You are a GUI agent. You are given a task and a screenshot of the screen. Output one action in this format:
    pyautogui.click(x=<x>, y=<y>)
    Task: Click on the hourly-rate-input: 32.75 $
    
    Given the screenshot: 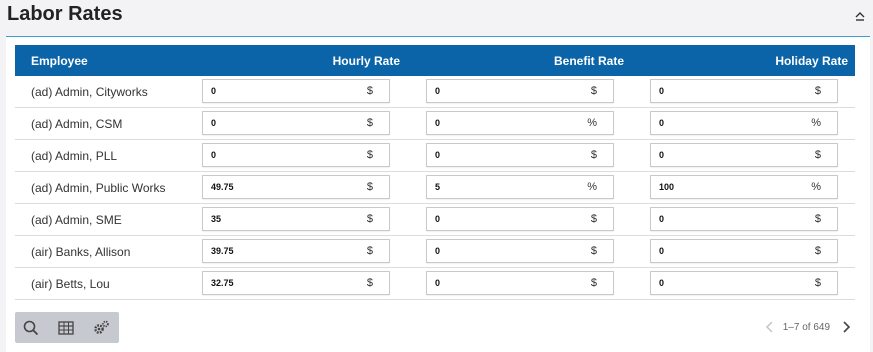 What is the action you would take?
    pyautogui.click(x=296, y=283)
    